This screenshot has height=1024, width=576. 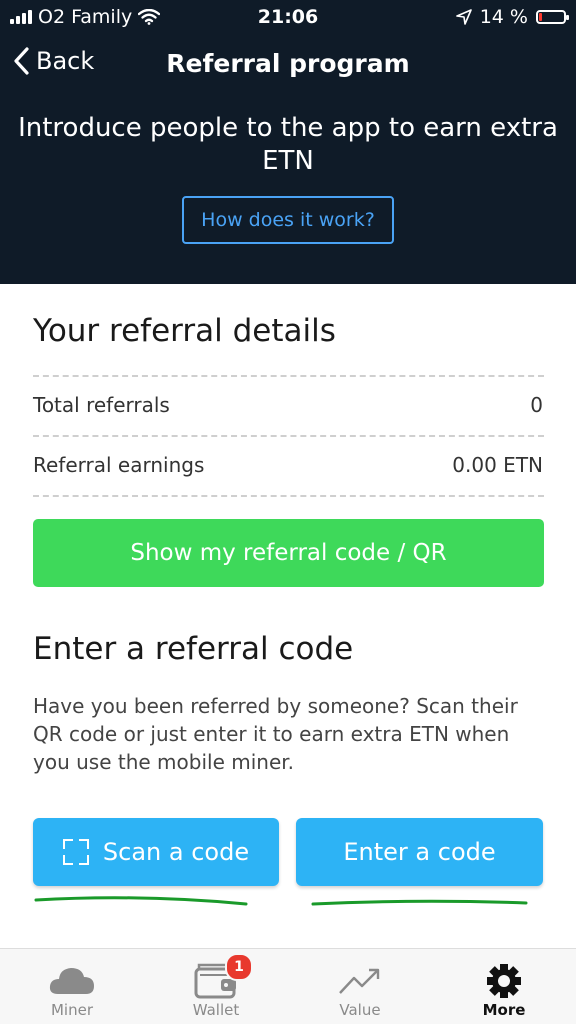 I want to click on status-bar: O2 Family 21:06 14 %, so click(x=288, y=17).